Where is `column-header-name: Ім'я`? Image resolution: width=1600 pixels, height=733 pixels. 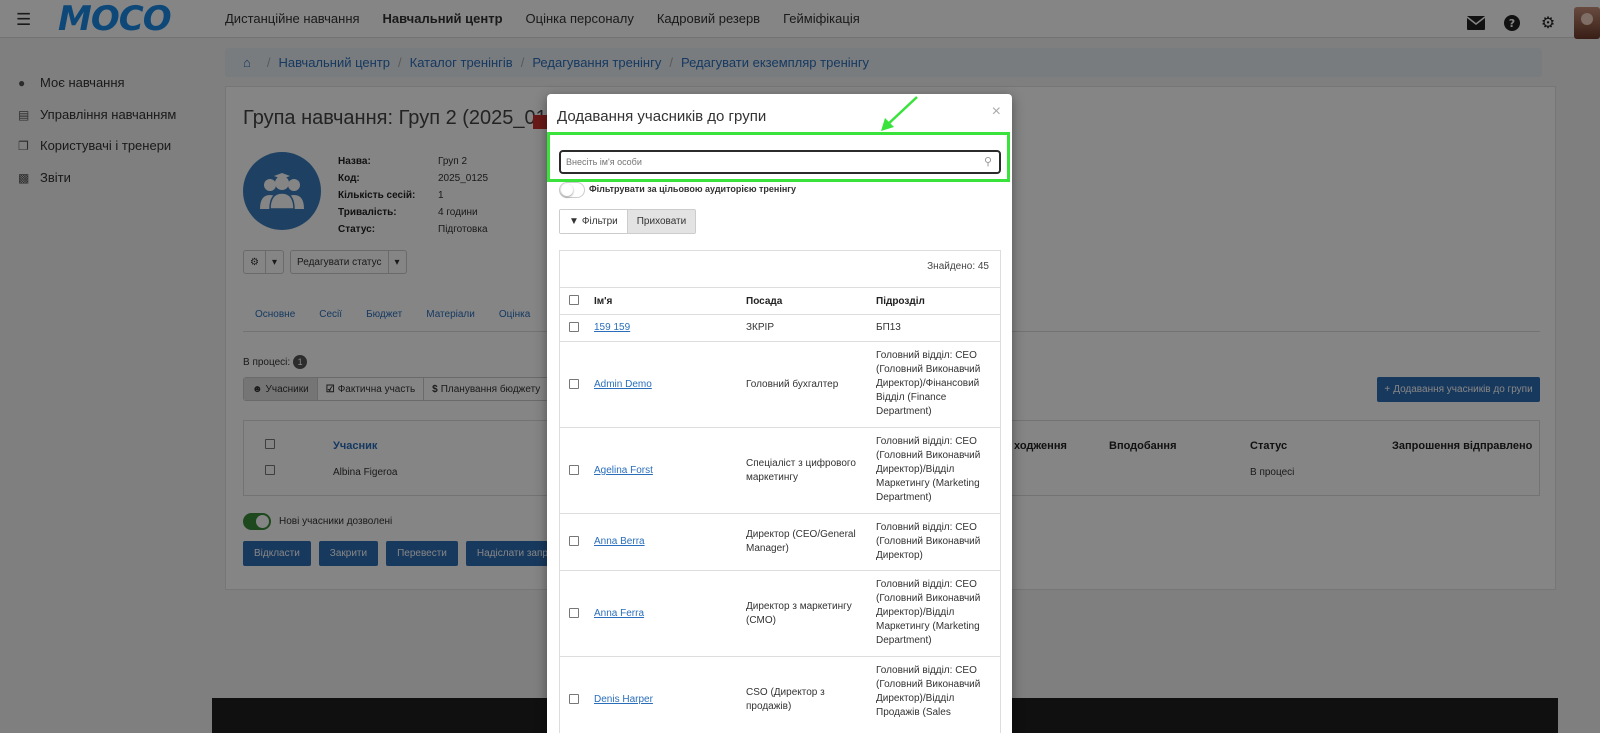
column-header-name: Ім'я is located at coordinates (603, 301).